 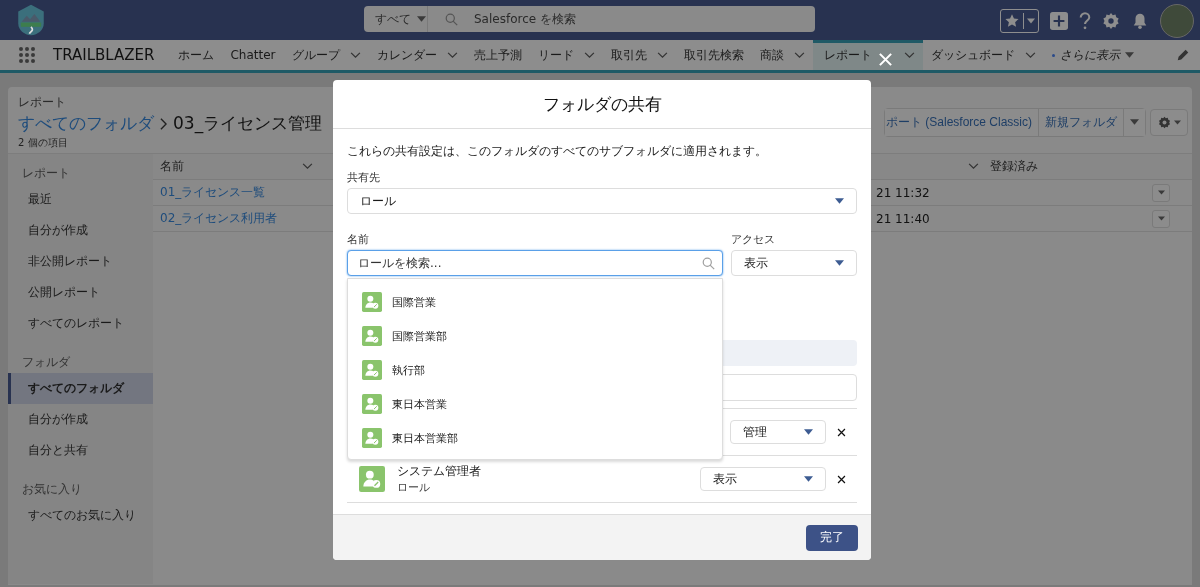 What do you see at coordinates (80, 261) in the screenshot?
I see `sidebar-item: 非公開レポート` at bounding box center [80, 261].